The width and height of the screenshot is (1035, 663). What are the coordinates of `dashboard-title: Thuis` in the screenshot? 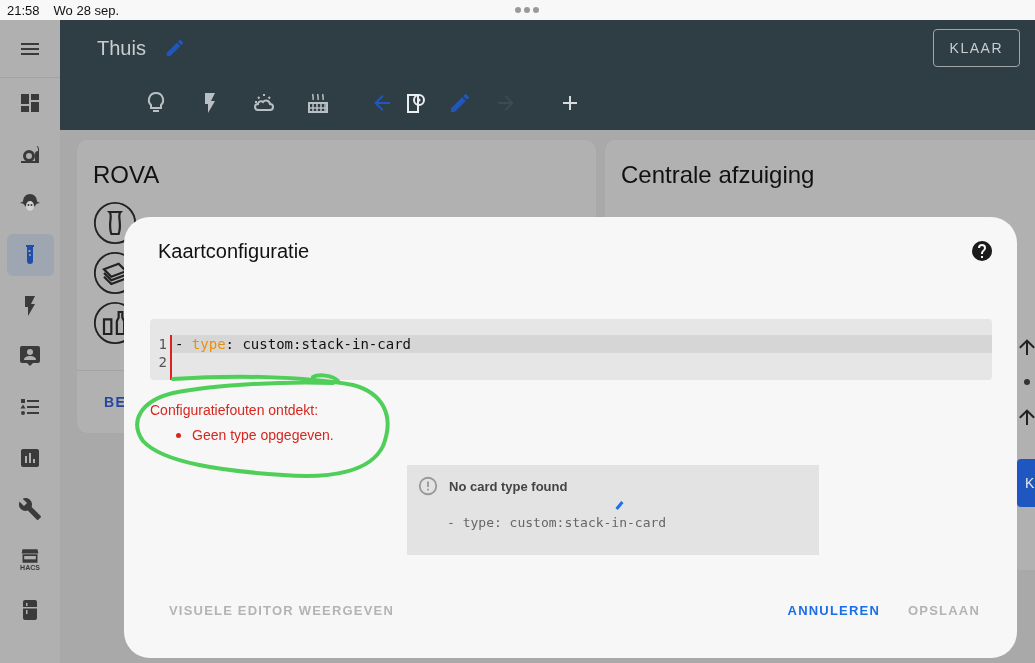 It's located at (121, 48).